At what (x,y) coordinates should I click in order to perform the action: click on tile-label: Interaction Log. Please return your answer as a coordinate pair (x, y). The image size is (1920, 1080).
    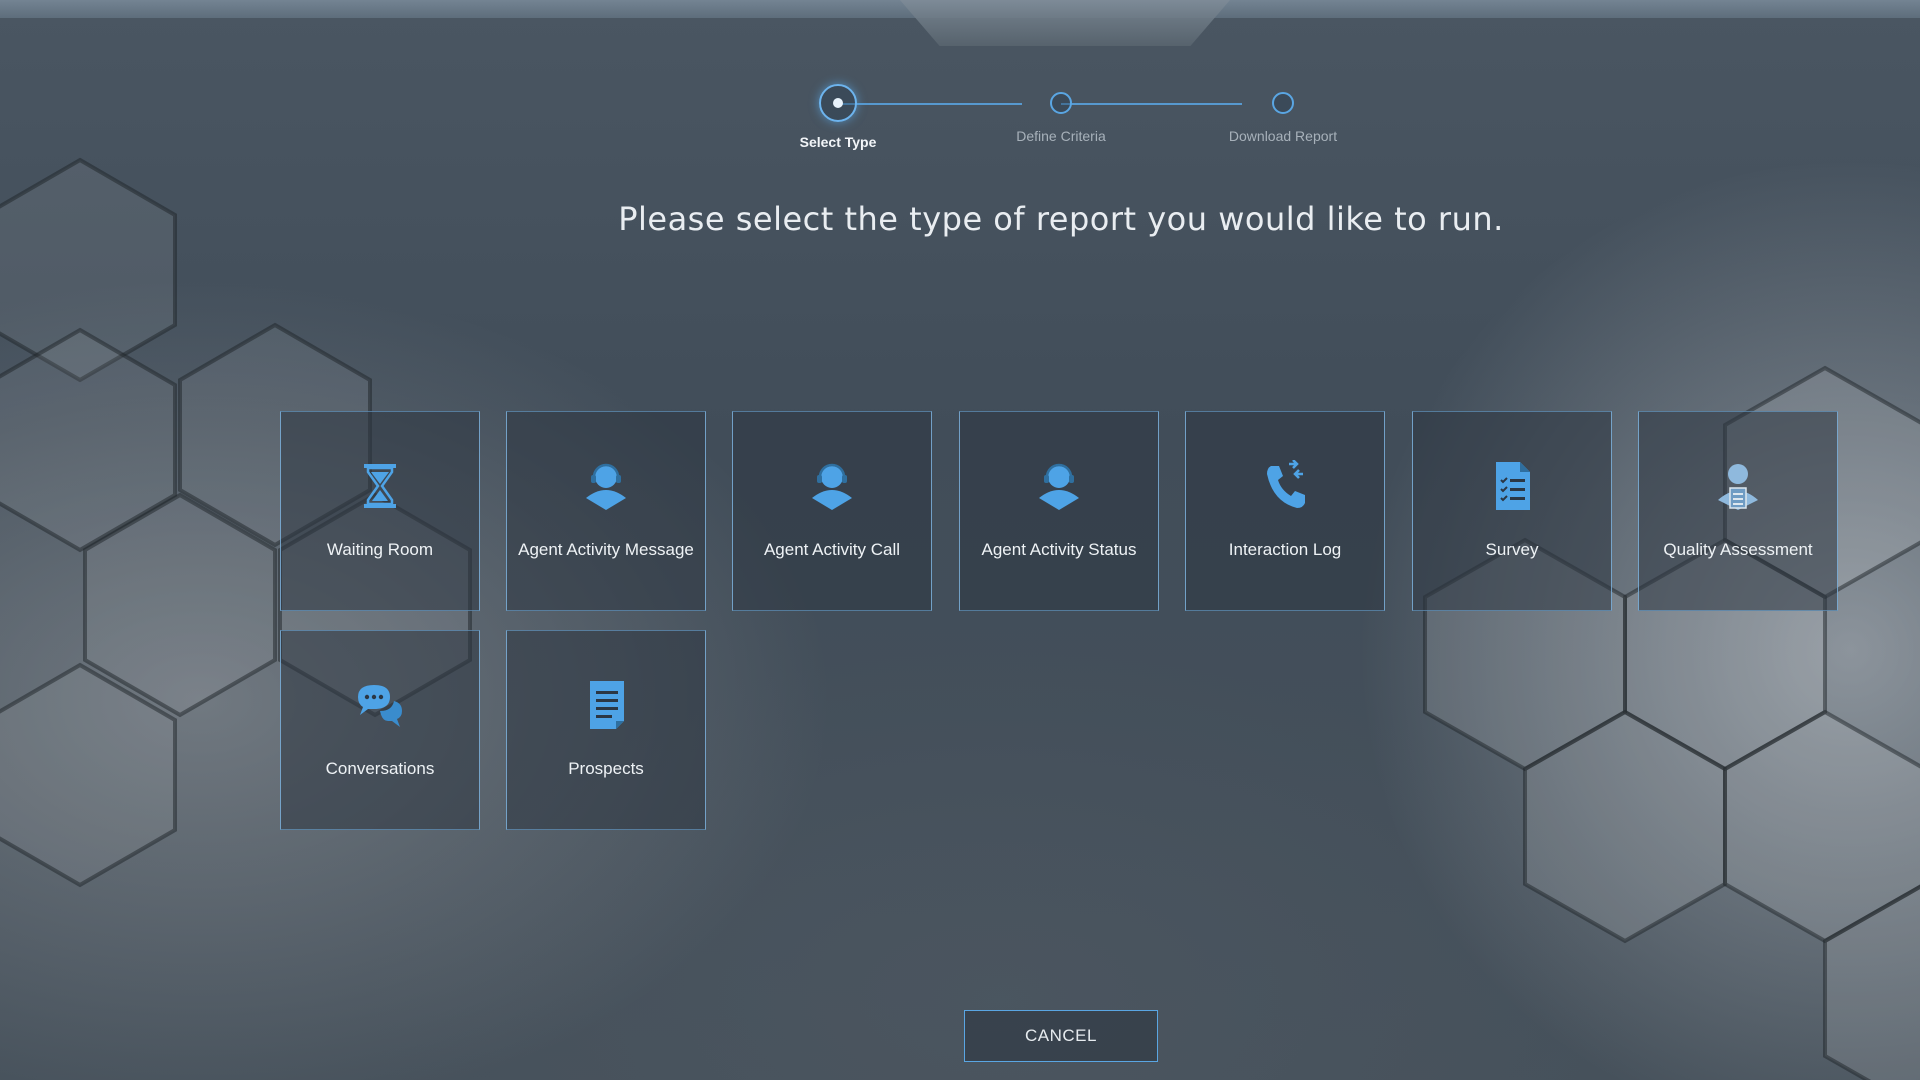
    Looking at the image, I should click on (1285, 549).